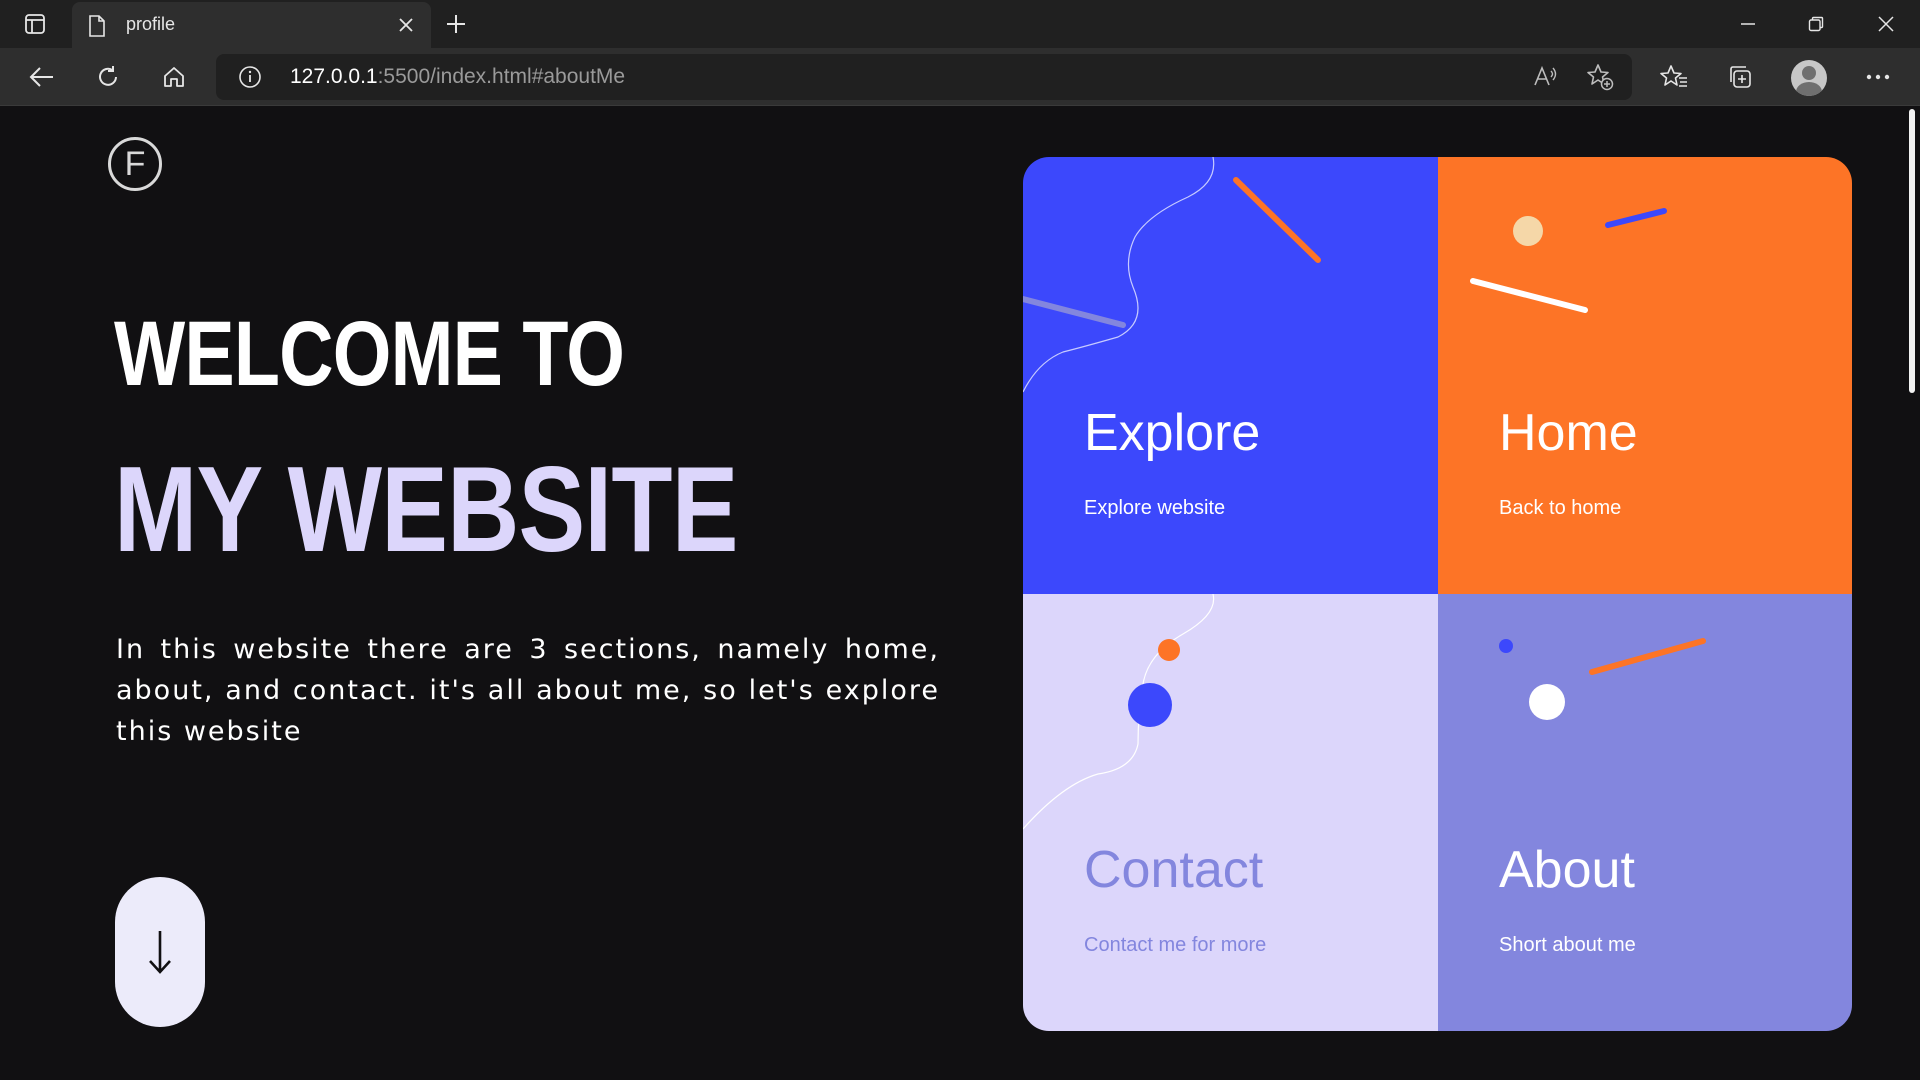  I want to click on back-button, so click(42, 77).